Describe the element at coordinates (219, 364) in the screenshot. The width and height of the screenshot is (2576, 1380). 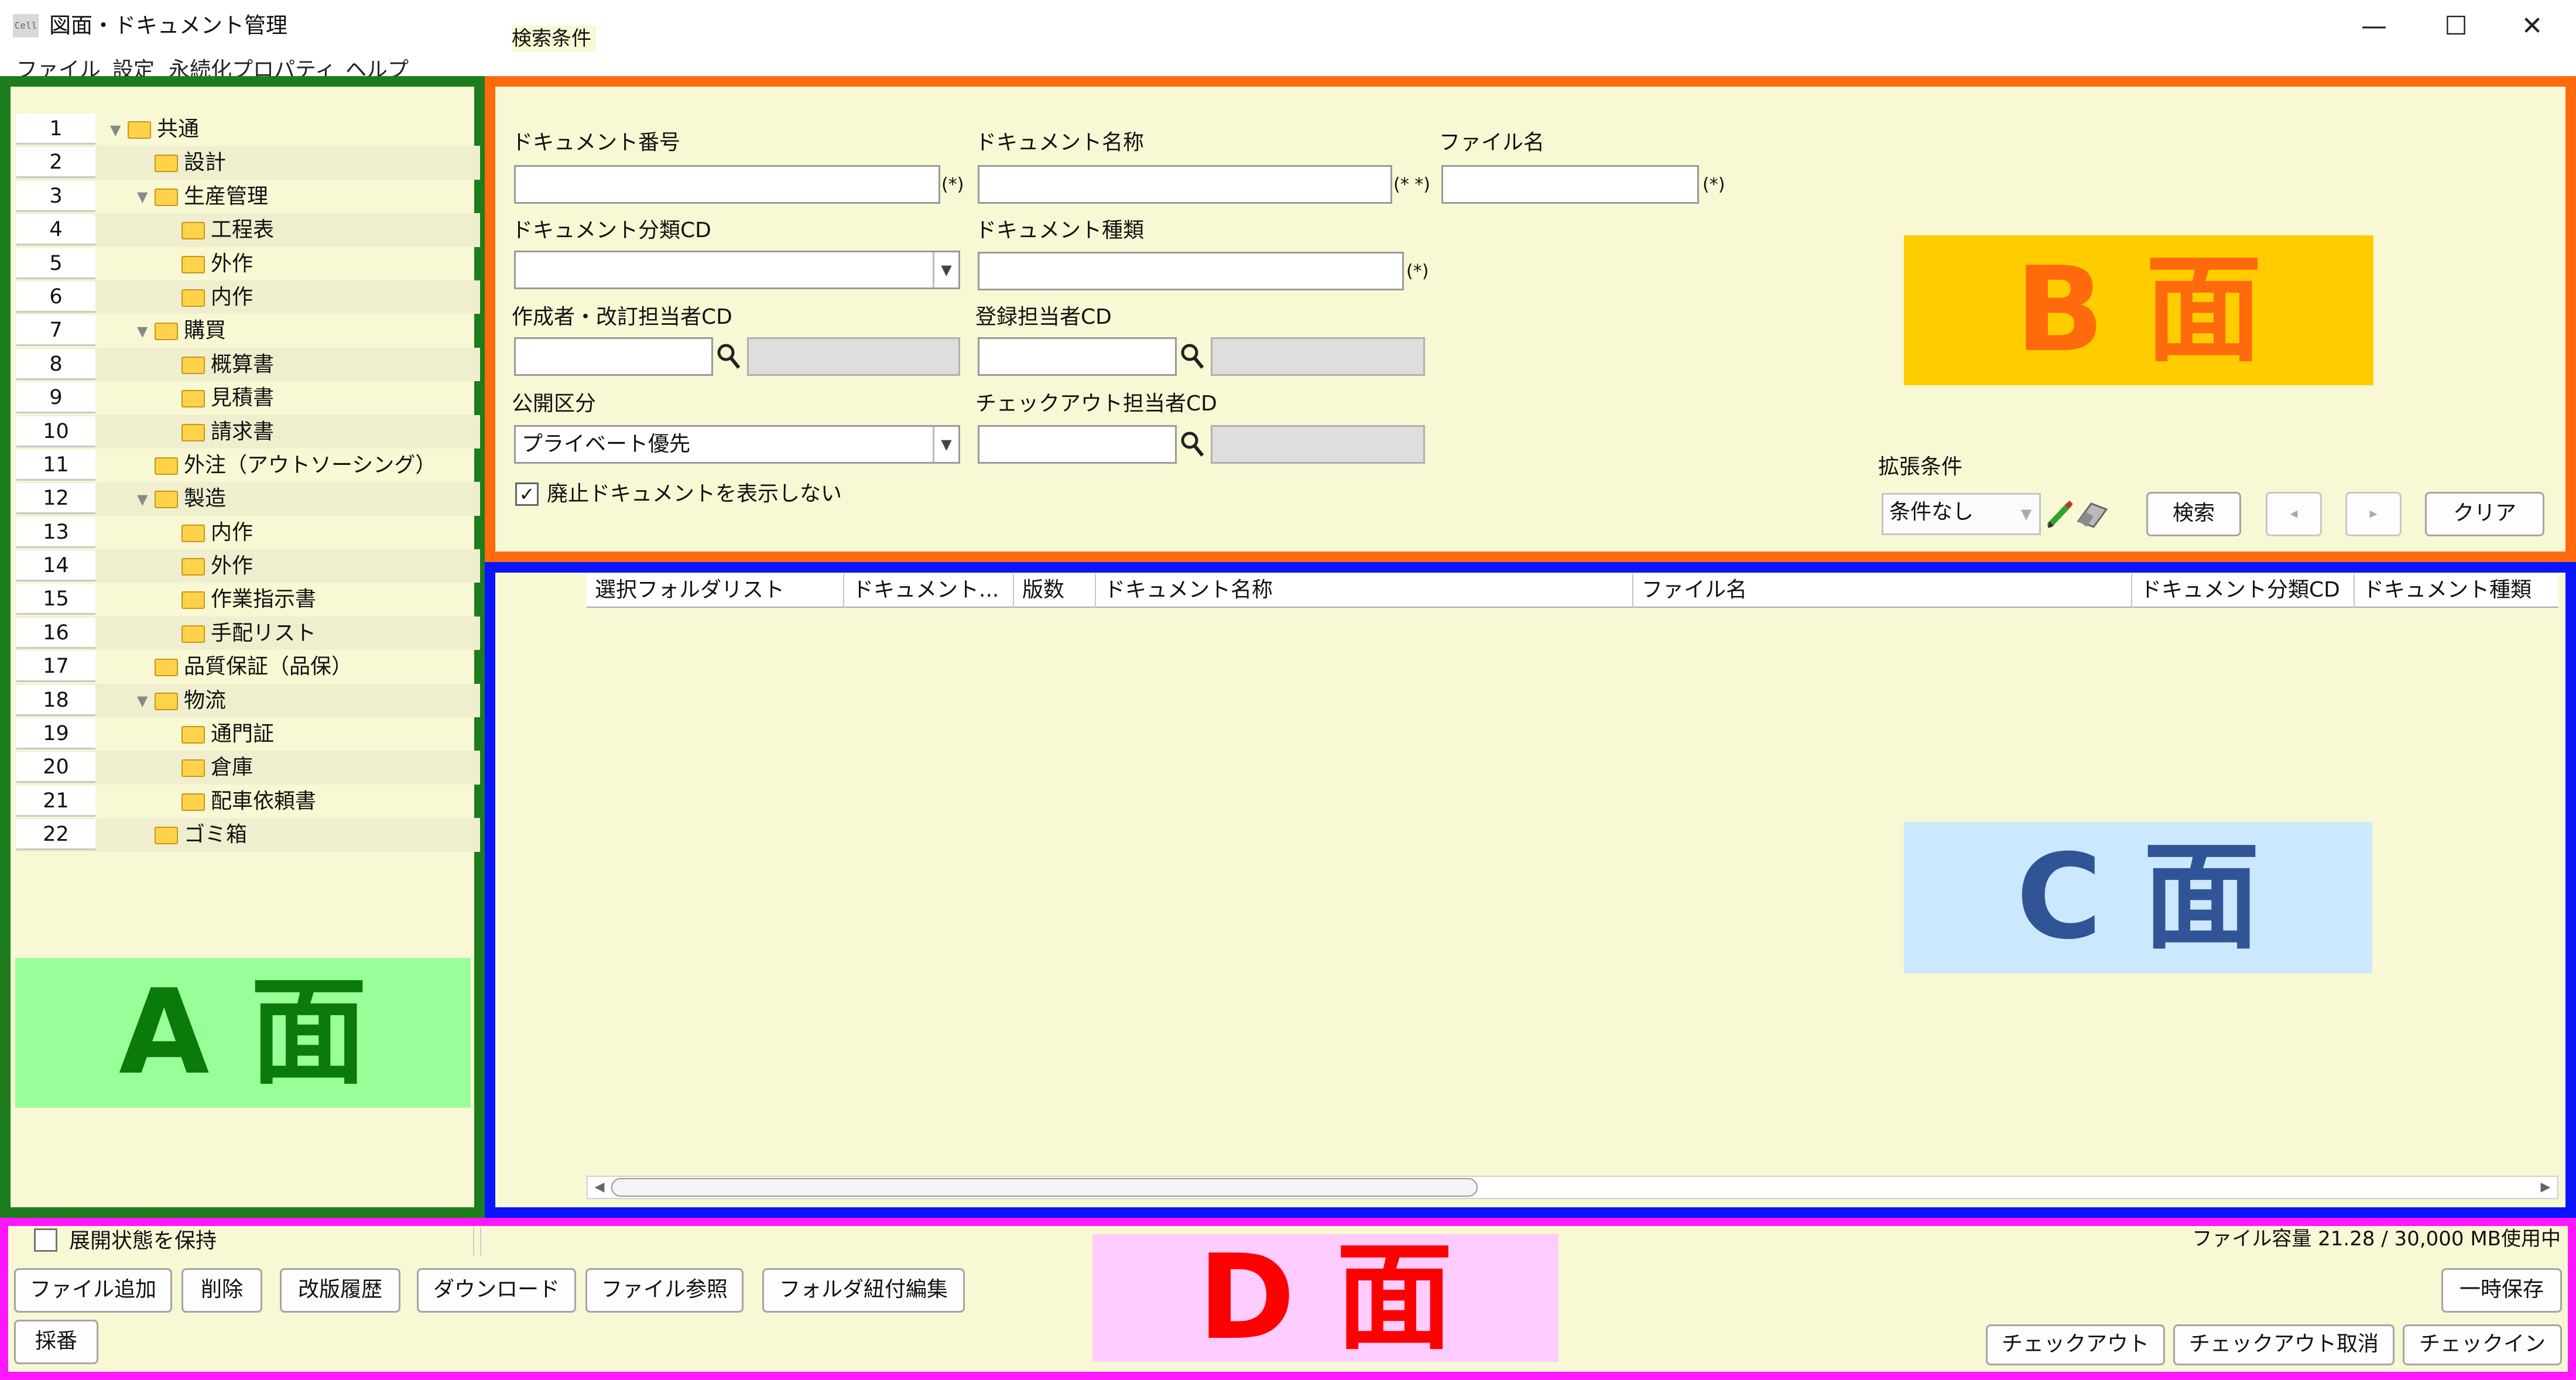
I see `tree-node: 概算書` at that location.